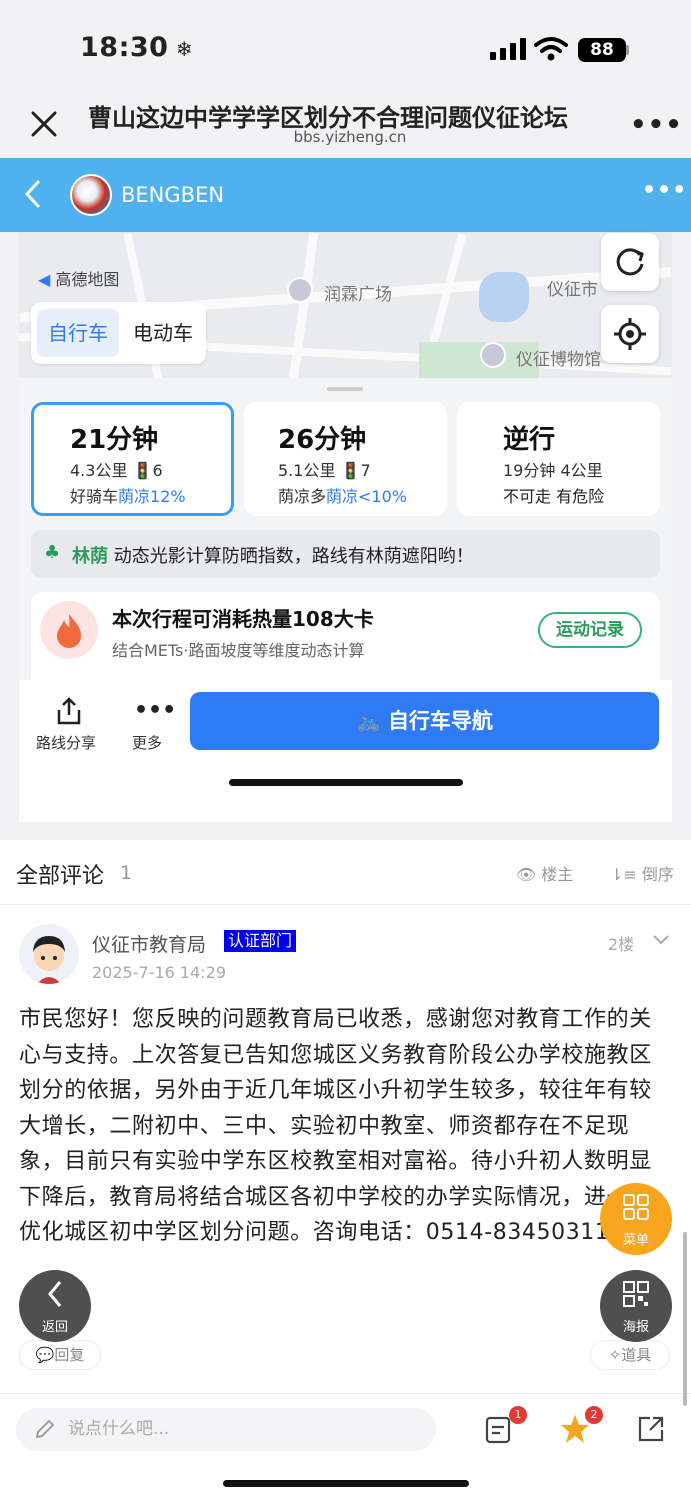 The height and width of the screenshot is (1500, 691). Describe the element at coordinates (685, 1319) in the screenshot. I see `scrollbar` at that location.